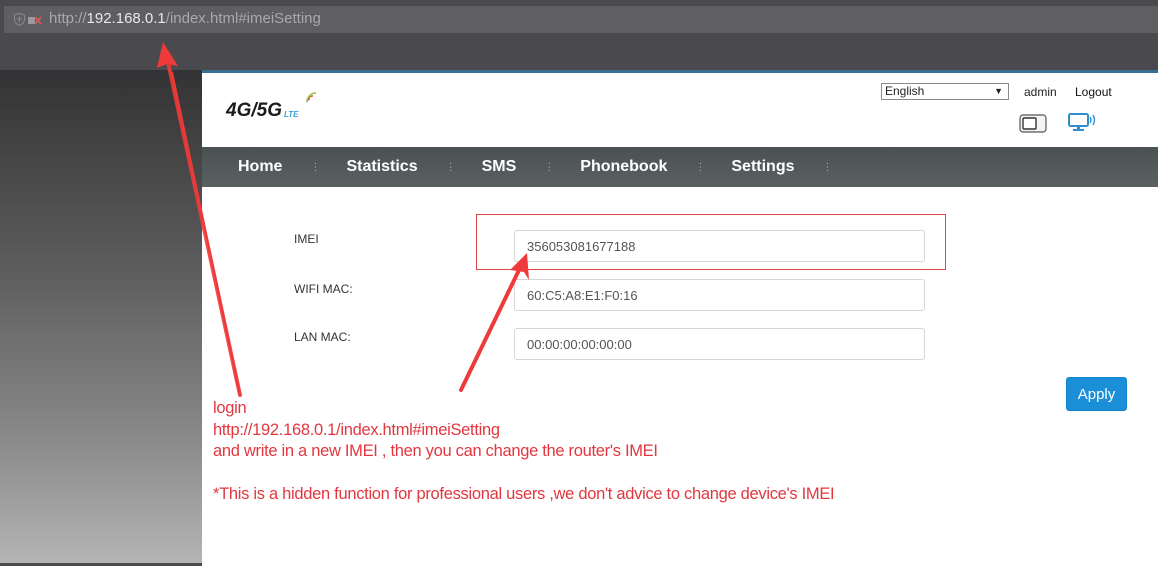  Describe the element at coordinates (945, 91) in the screenshot. I see `language-select: English ▼` at that location.